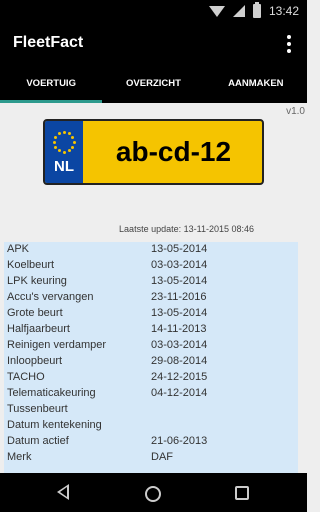 Image resolution: width=320 pixels, height=512 pixels. I want to click on recents-icon, so click(242, 493).